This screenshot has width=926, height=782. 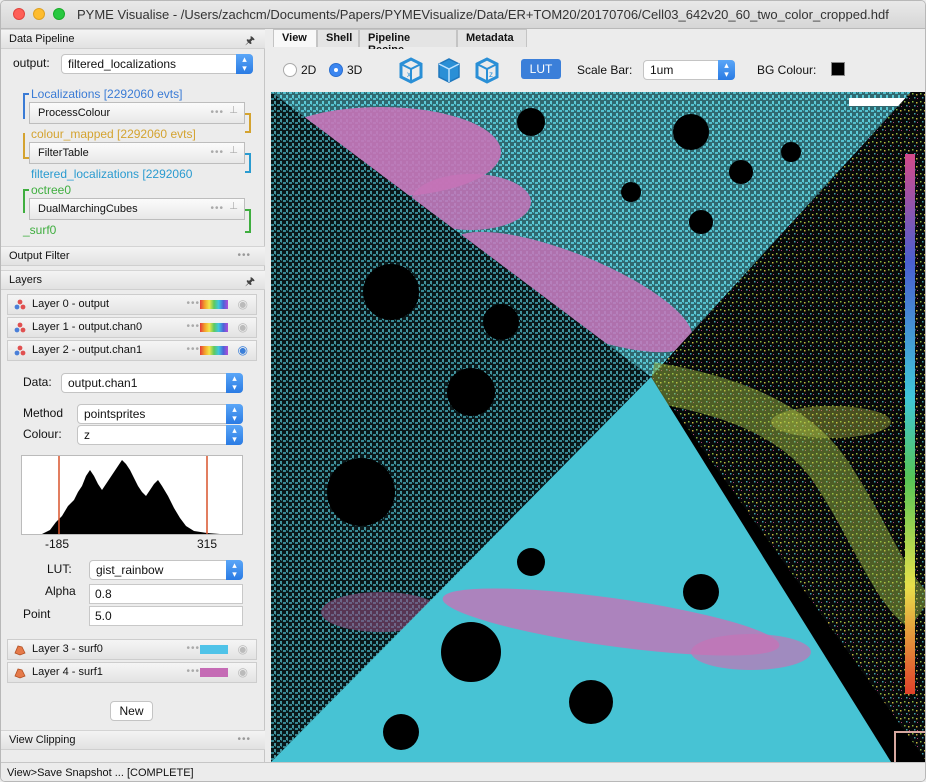 What do you see at coordinates (132, 304) in the screenshot?
I see `layer-row-0: Layer 0 - output ••• ◉` at bounding box center [132, 304].